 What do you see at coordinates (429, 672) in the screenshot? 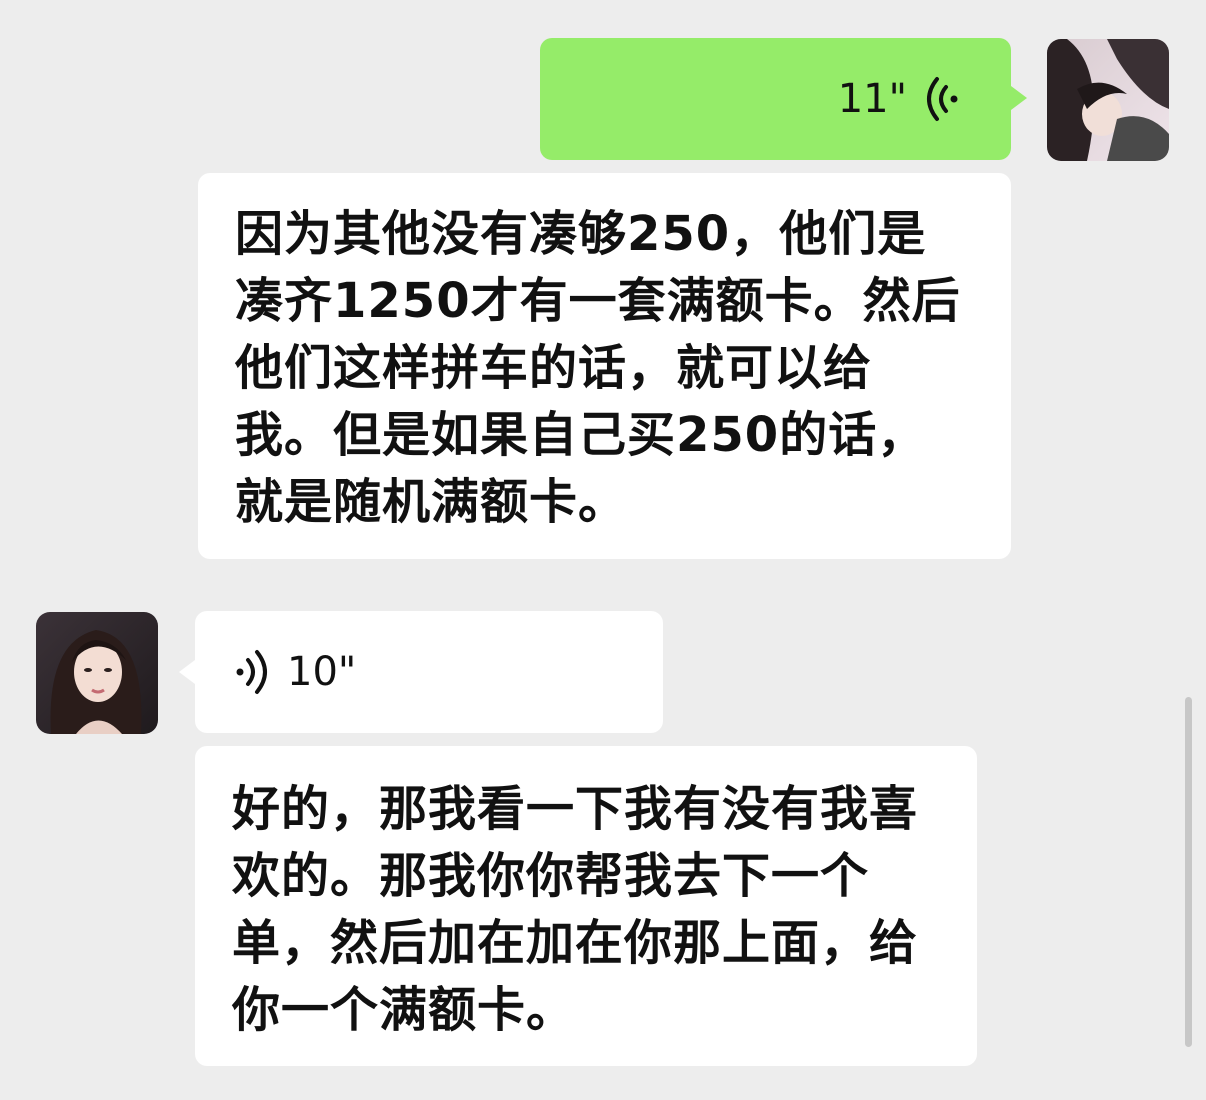
I see `contact-voice-bubble: 10"` at bounding box center [429, 672].